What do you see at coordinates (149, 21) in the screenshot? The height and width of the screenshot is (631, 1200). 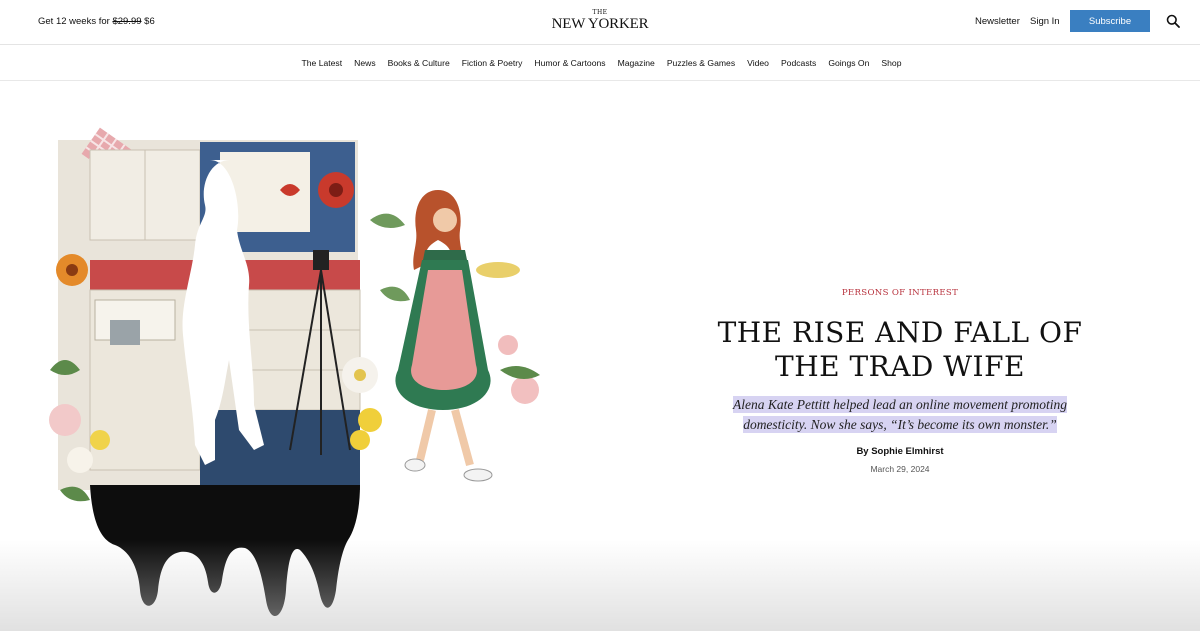 I see `promo-new-price: $6` at bounding box center [149, 21].